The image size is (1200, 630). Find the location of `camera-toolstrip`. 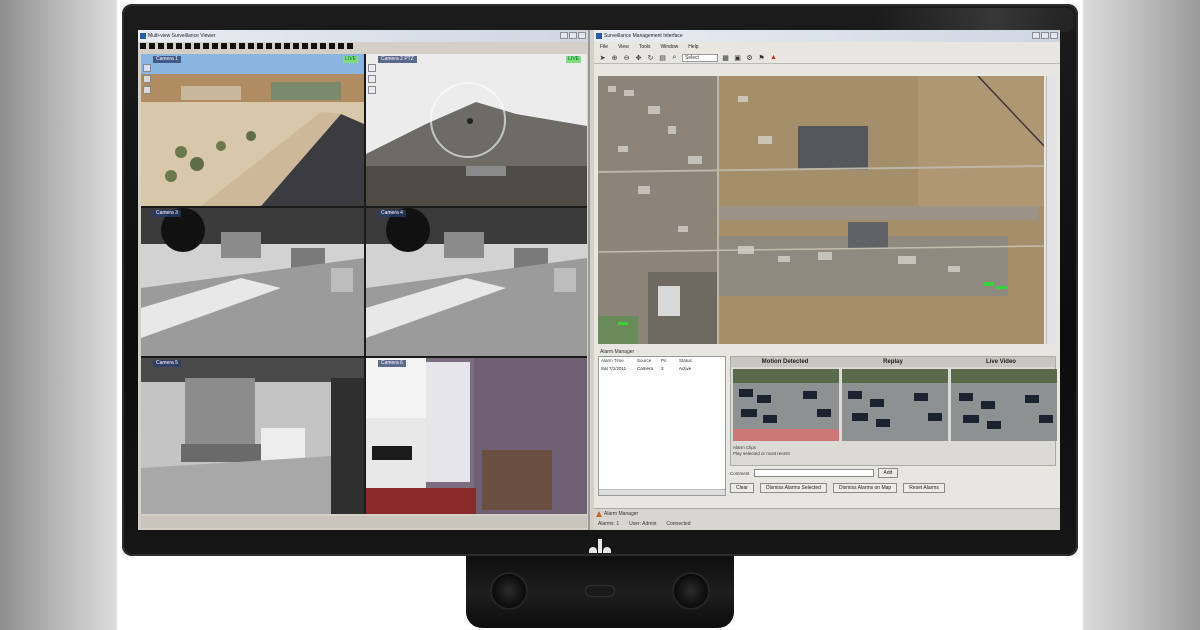

camera-toolstrip is located at coordinates (147, 79).